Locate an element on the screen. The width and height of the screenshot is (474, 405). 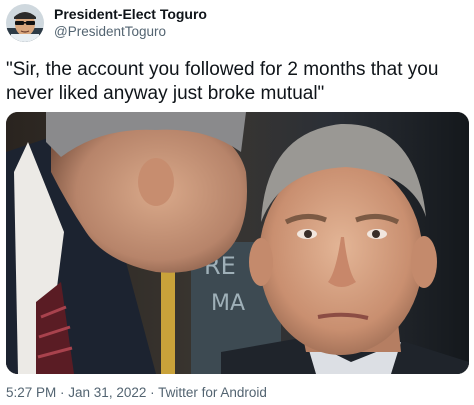
tweet-time: 5:27 PM is located at coordinates (31, 392).